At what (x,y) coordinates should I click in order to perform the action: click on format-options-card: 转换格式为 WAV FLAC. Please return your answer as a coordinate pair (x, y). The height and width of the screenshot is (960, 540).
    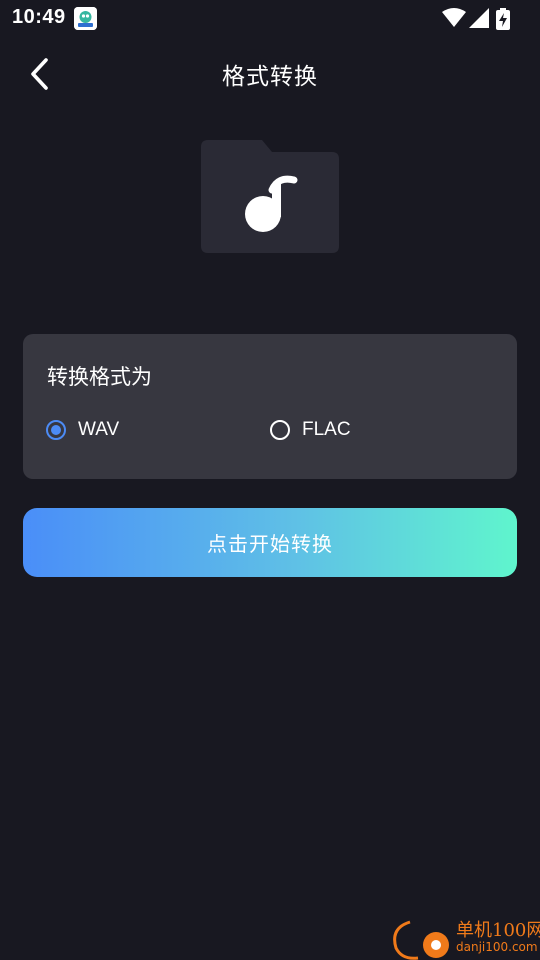
    Looking at the image, I should click on (270, 406).